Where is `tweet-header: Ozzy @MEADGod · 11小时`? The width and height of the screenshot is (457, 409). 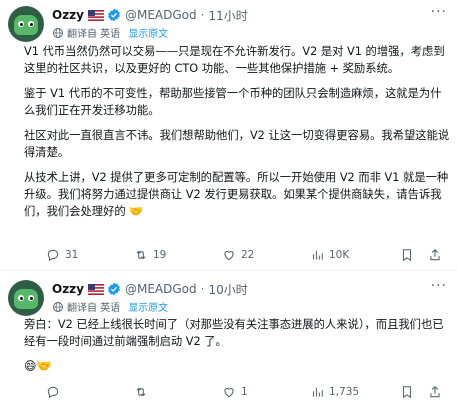 tweet-header: Ozzy @MEADGod · 11小时 is located at coordinates (150, 15).